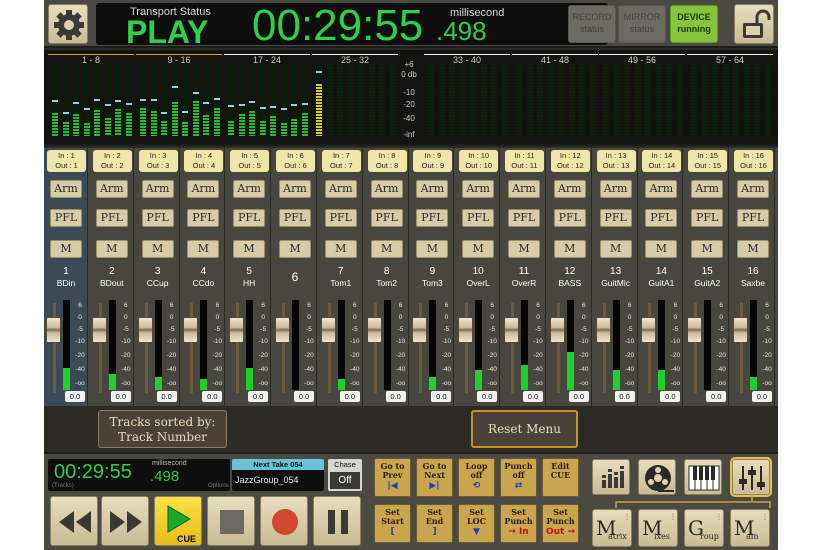 The image size is (820, 550). Describe the element at coordinates (178, 521) in the screenshot. I see `play-cue-button: CUE` at that location.